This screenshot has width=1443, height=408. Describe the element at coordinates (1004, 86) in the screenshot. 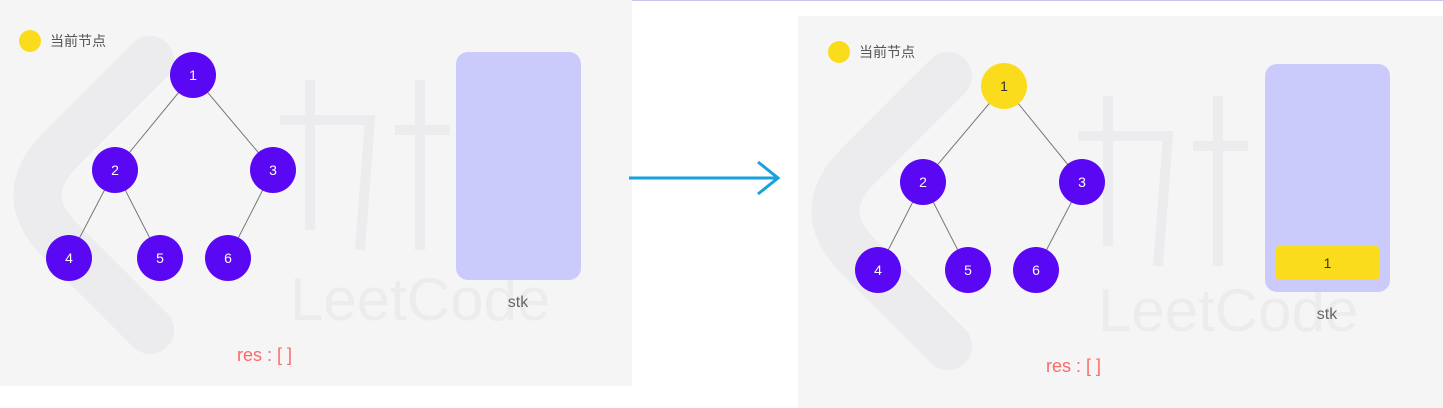

I see `tree-node-1-current: 1` at that location.